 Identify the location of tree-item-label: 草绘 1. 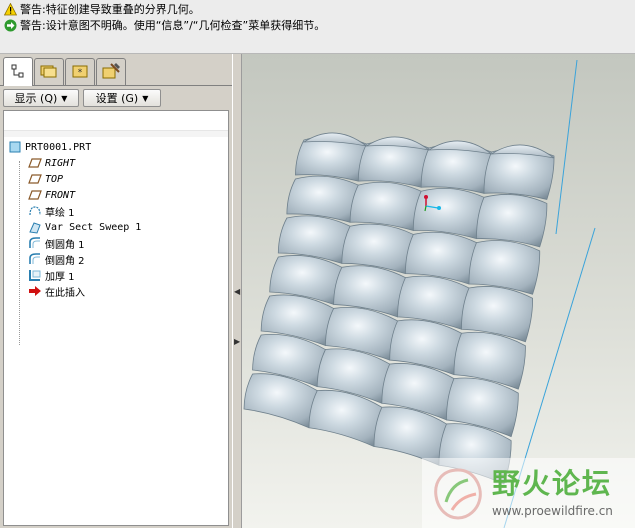
(60, 213).